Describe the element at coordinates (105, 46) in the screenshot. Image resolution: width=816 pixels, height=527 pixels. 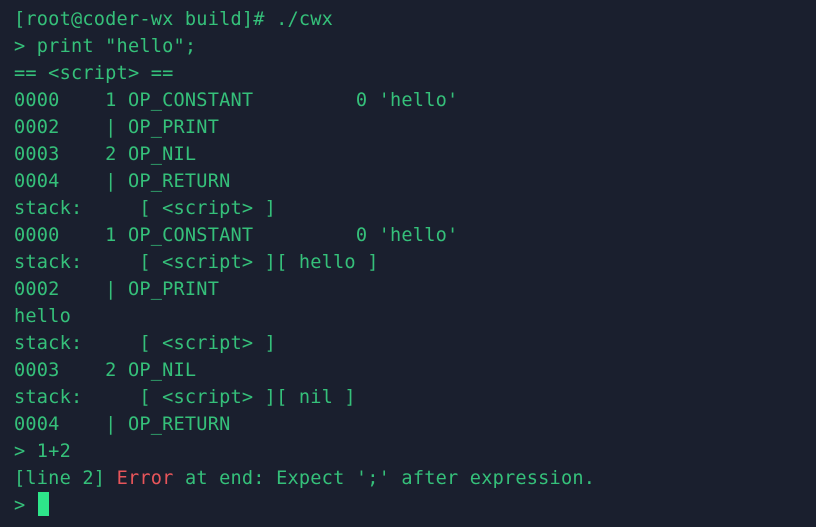
I see `repl-input-line: > print "hello";` at that location.